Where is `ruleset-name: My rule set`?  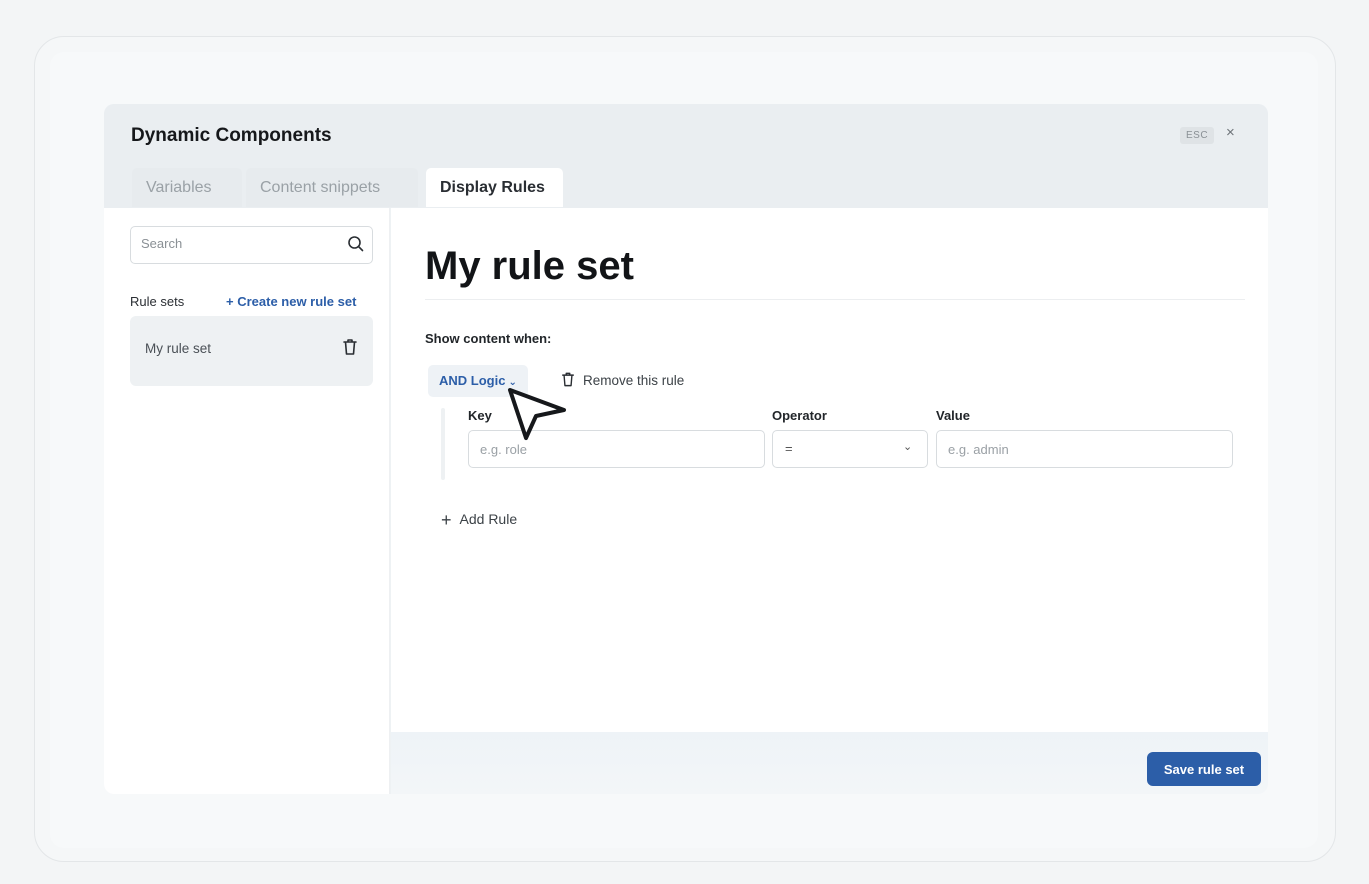 ruleset-name: My rule set is located at coordinates (178, 348).